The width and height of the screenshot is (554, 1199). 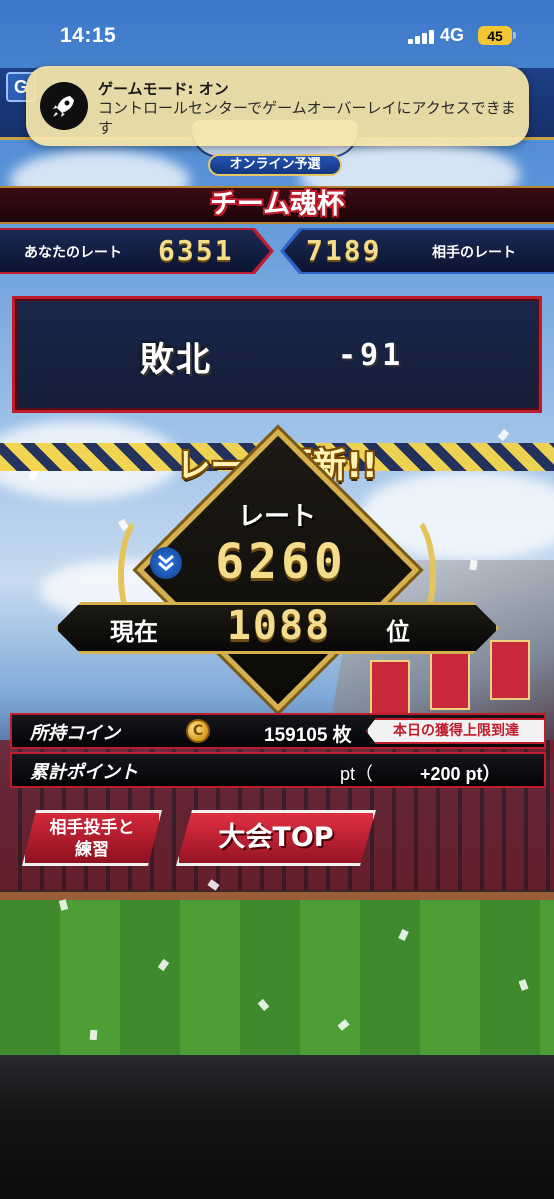 I want to click on game-mode-notification: ゲームモード: オン コントロールセンターでゲームオーバーレイにアクセスできます, so click(x=277, y=106).